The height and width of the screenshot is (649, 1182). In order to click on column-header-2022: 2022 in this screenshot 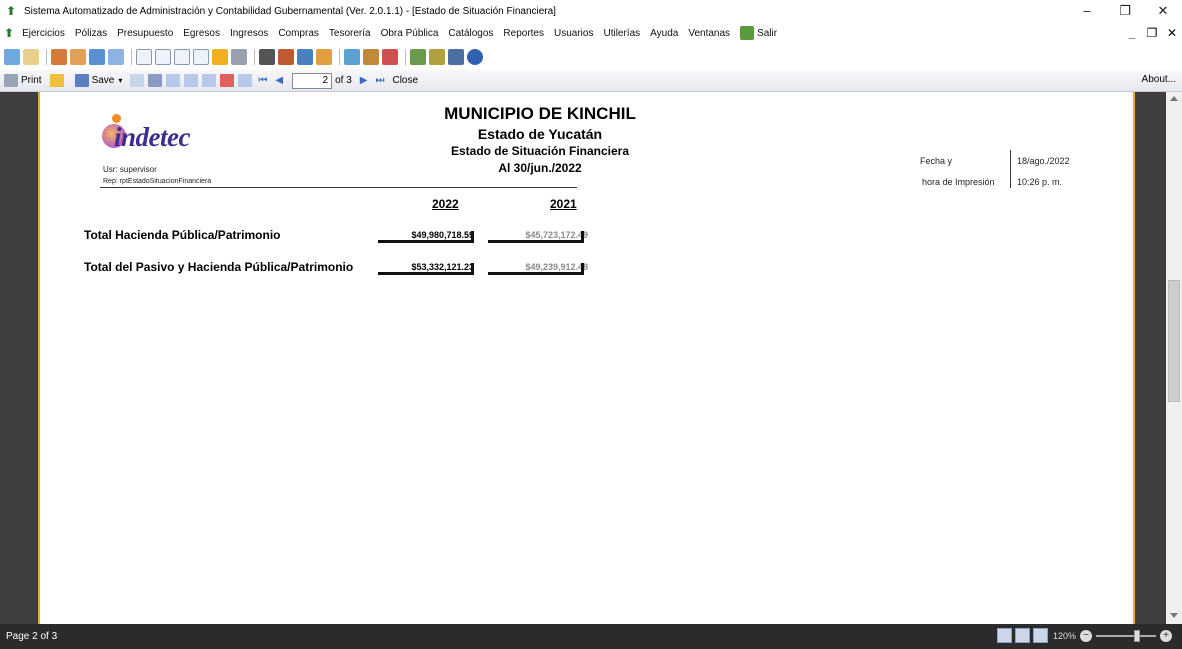, I will do `click(445, 204)`.